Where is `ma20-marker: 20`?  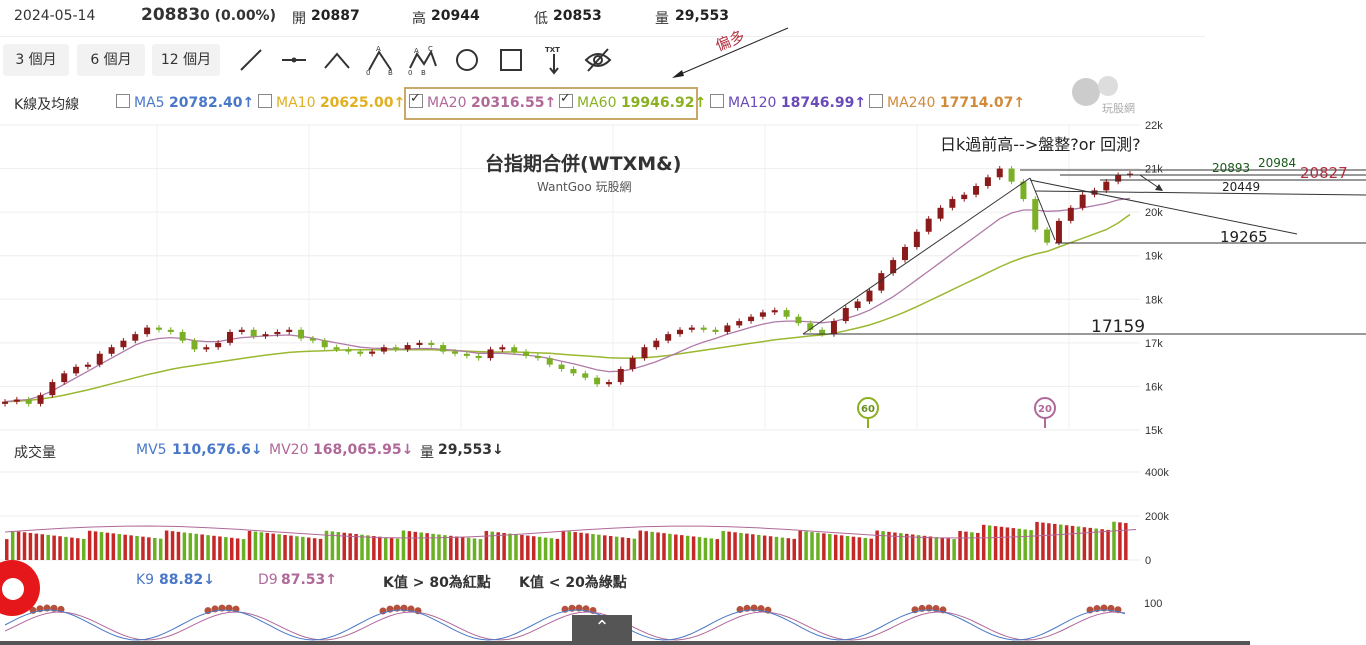 ma20-marker: 20 is located at coordinates (1045, 413).